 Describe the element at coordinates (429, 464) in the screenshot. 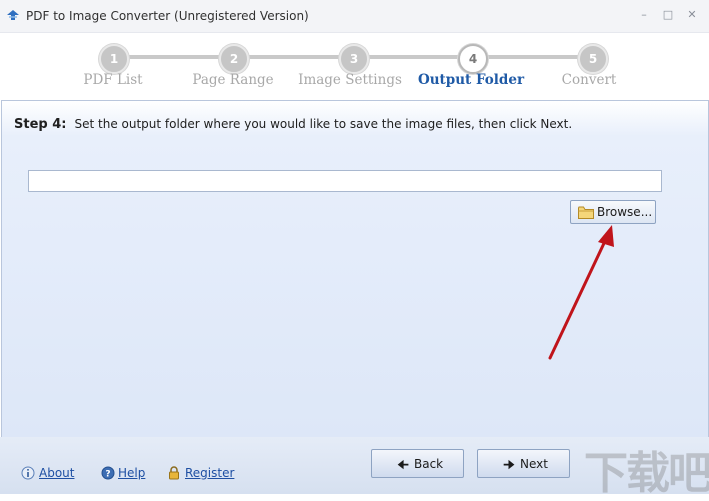

I see `back-button-label: Back` at that location.